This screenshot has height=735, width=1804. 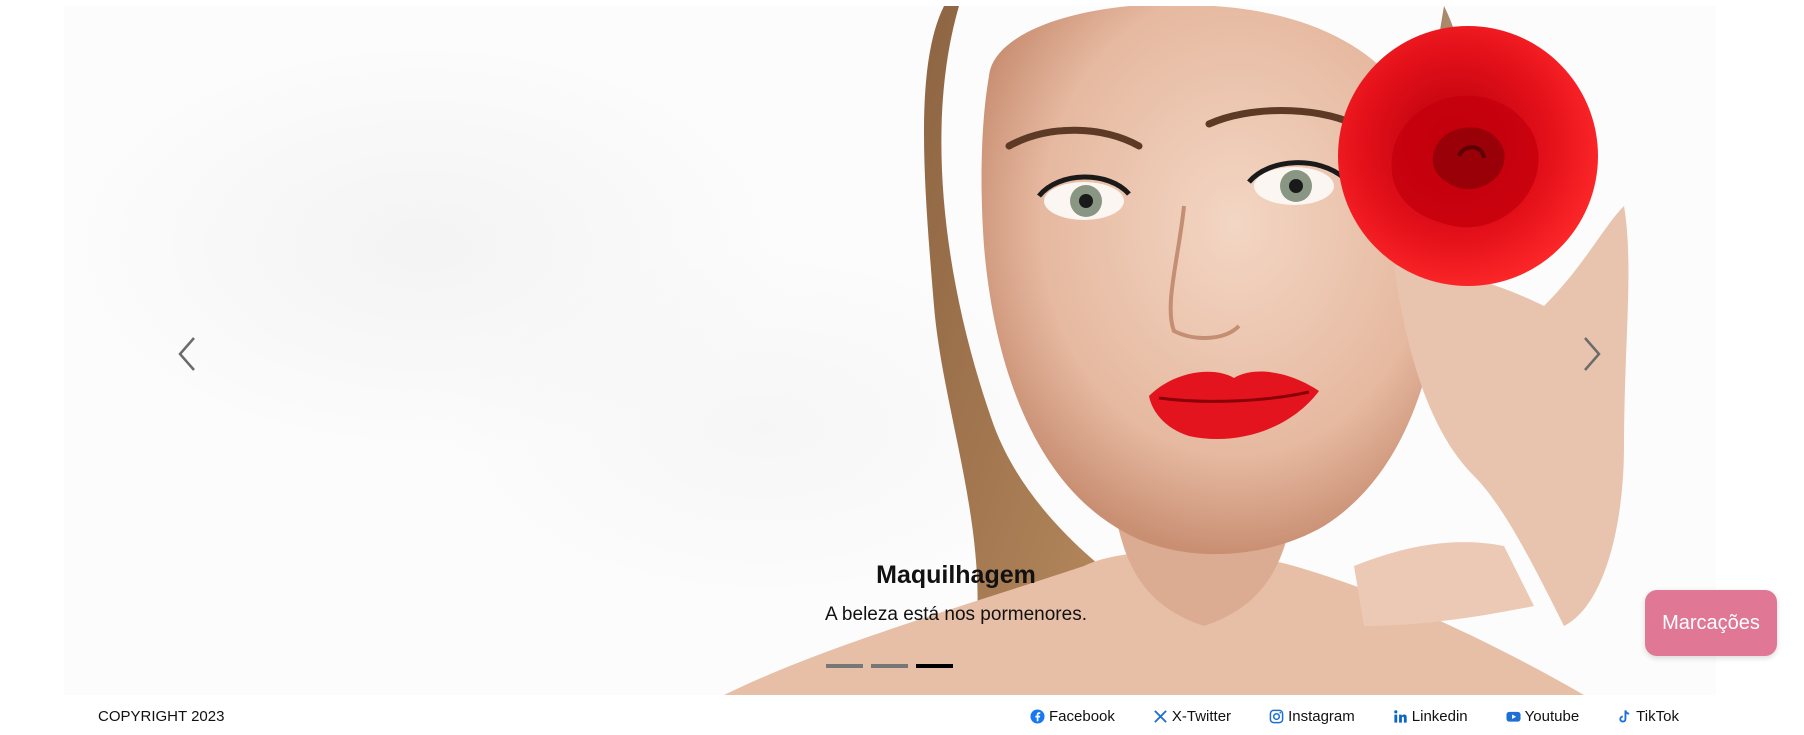 What do you see at coordinates (956, 614) in the screenshot?
I see `caption-subtitle: A beleza está nos pormenores.` at bounding box center [956, 614].